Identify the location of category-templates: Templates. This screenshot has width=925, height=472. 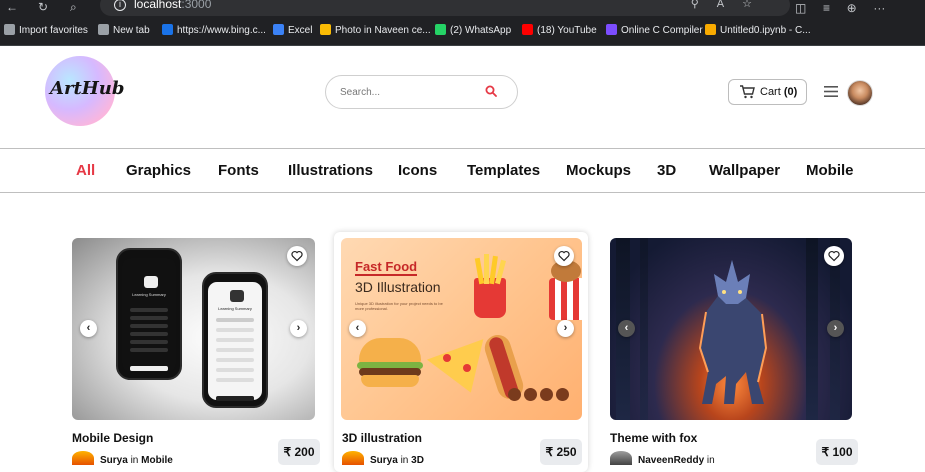
(503, 170).